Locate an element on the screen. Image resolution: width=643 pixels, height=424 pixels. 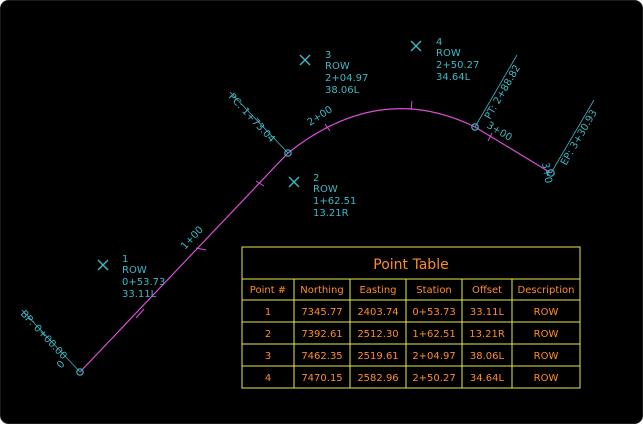
svg-text: 13.21R is located at coordinates (331, 213).